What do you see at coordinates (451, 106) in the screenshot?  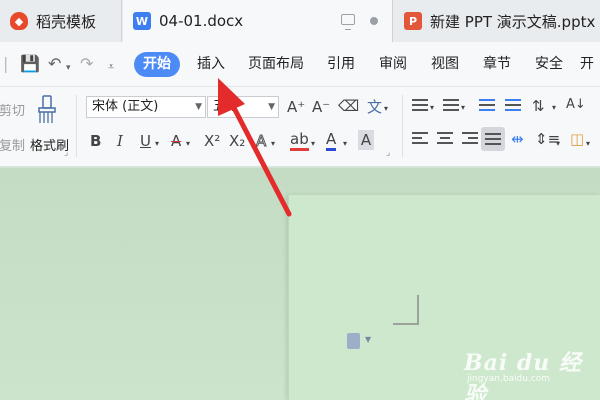 I see `numbered-list-icon` at bounding box center [451, 106].